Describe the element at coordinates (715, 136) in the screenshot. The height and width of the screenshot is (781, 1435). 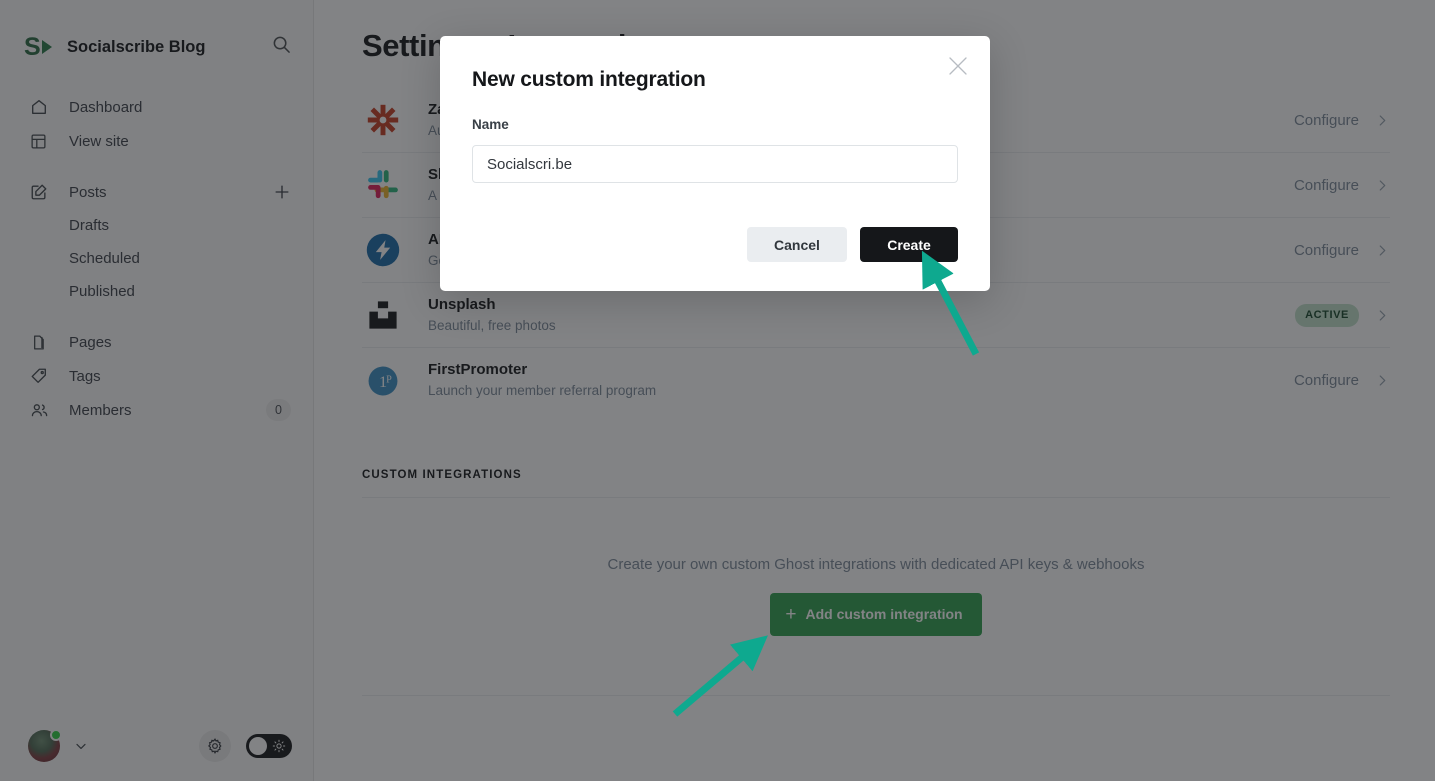
I see `name-field-group: Name` at that location.